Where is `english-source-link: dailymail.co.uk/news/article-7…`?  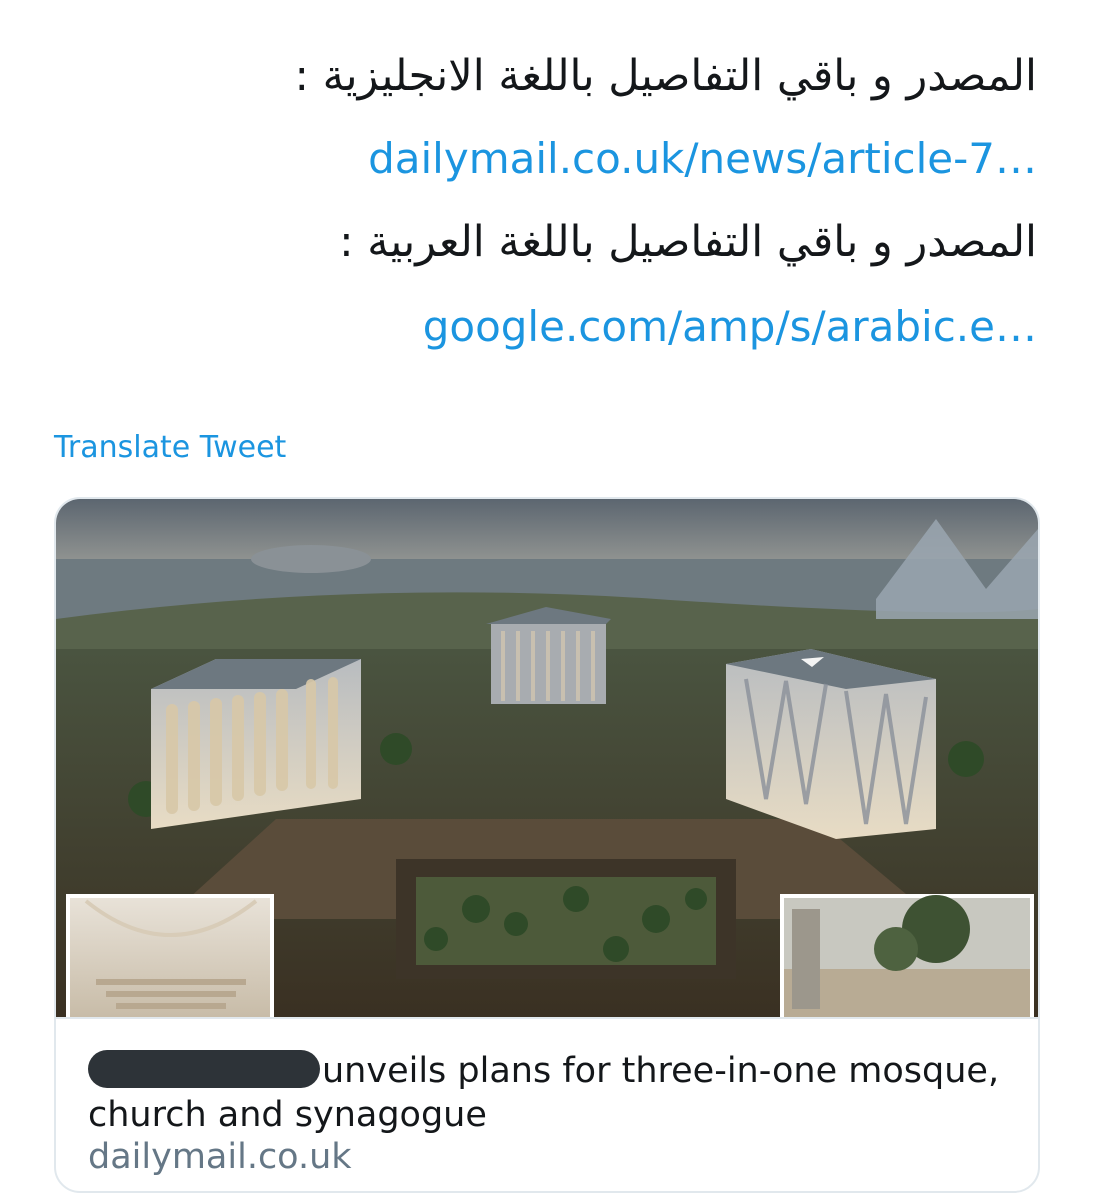
english-source-link: dailymail.co.uk/news/article-7… is located at coordinates (702, 159).